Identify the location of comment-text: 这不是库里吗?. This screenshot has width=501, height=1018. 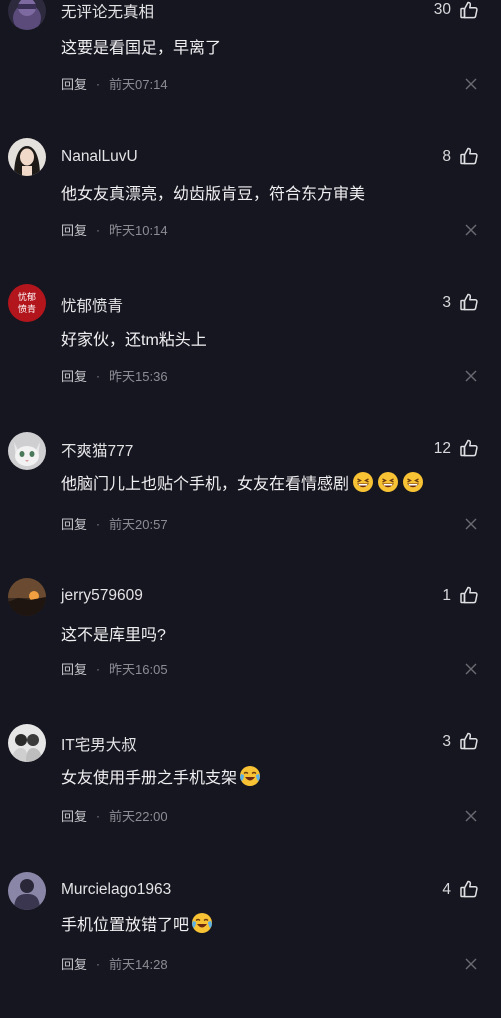
(113, 633).